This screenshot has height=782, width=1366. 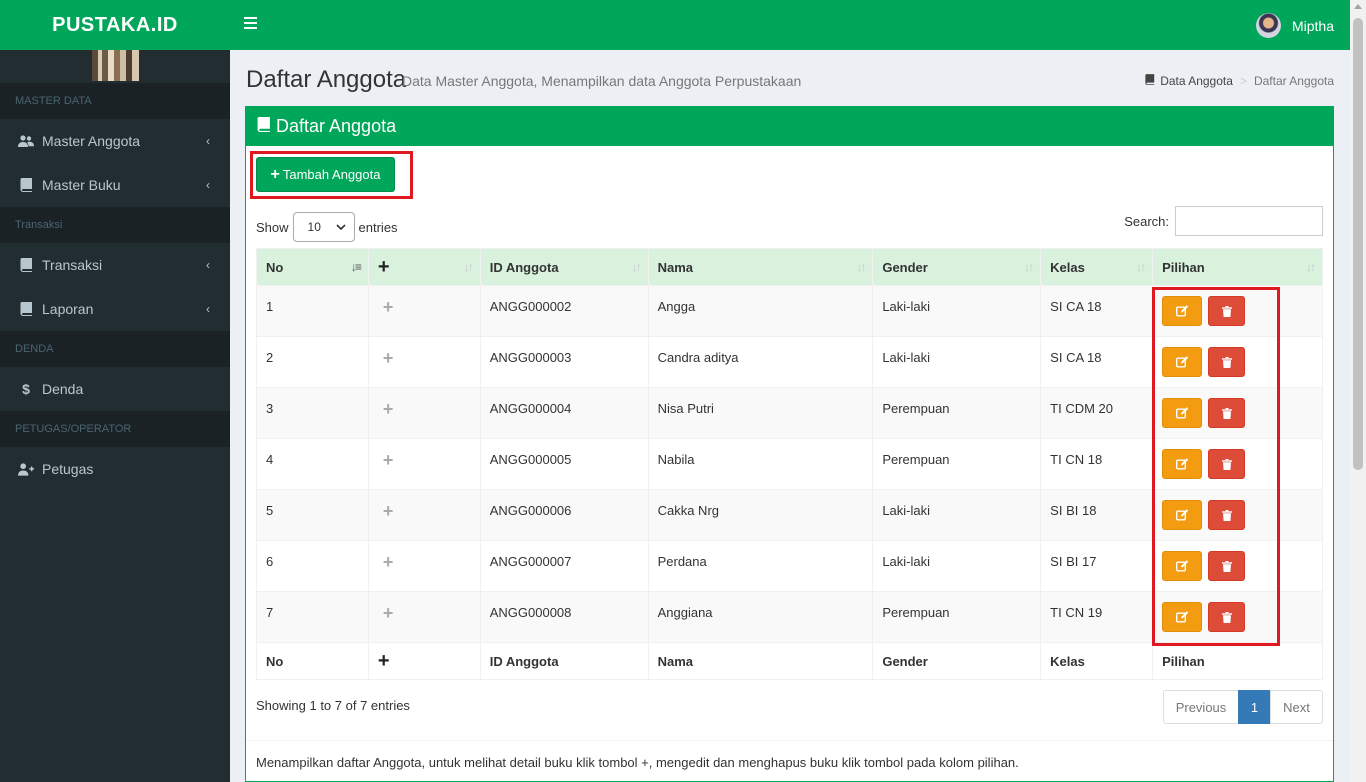 I want to click on entries-label: entries, so click(x=378, y=227).